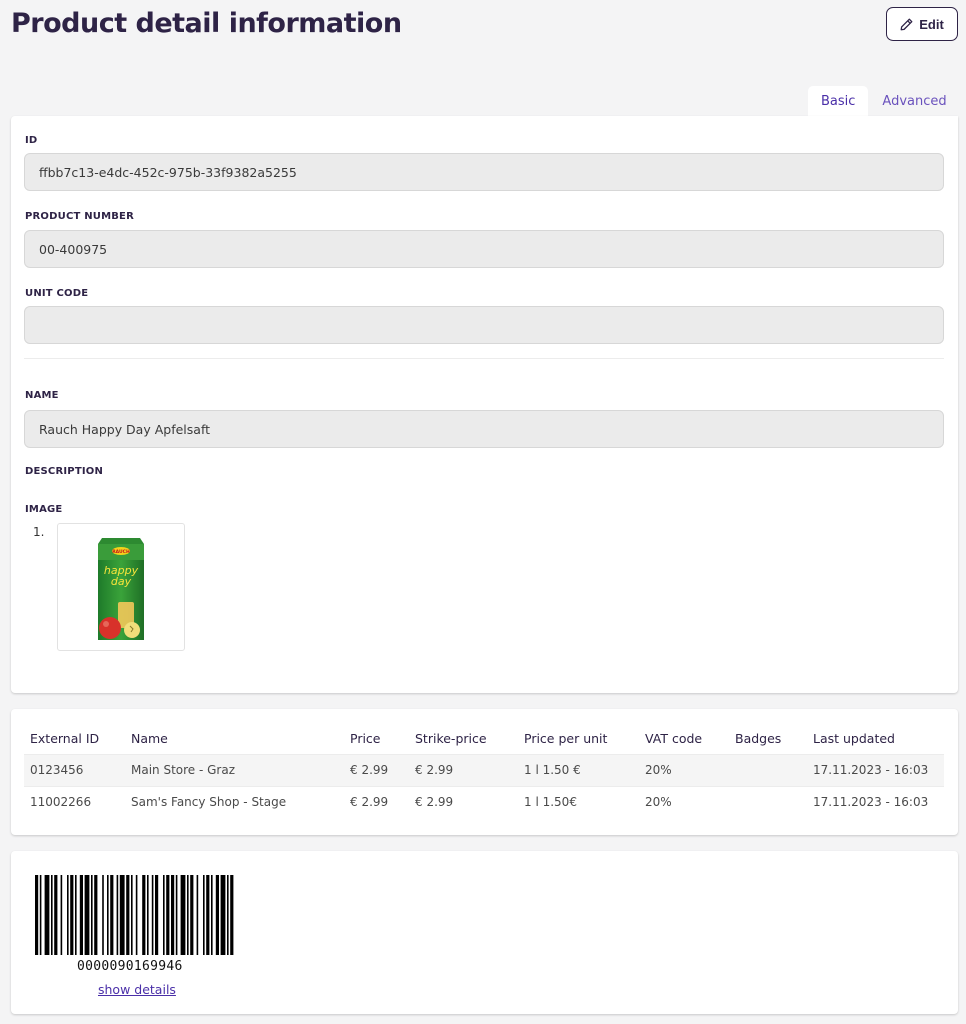 This screenshot has height=1024, width=966. Describe the element at coordinates (31, 140) in the screenshot. I see `id-label: ID` at that location.